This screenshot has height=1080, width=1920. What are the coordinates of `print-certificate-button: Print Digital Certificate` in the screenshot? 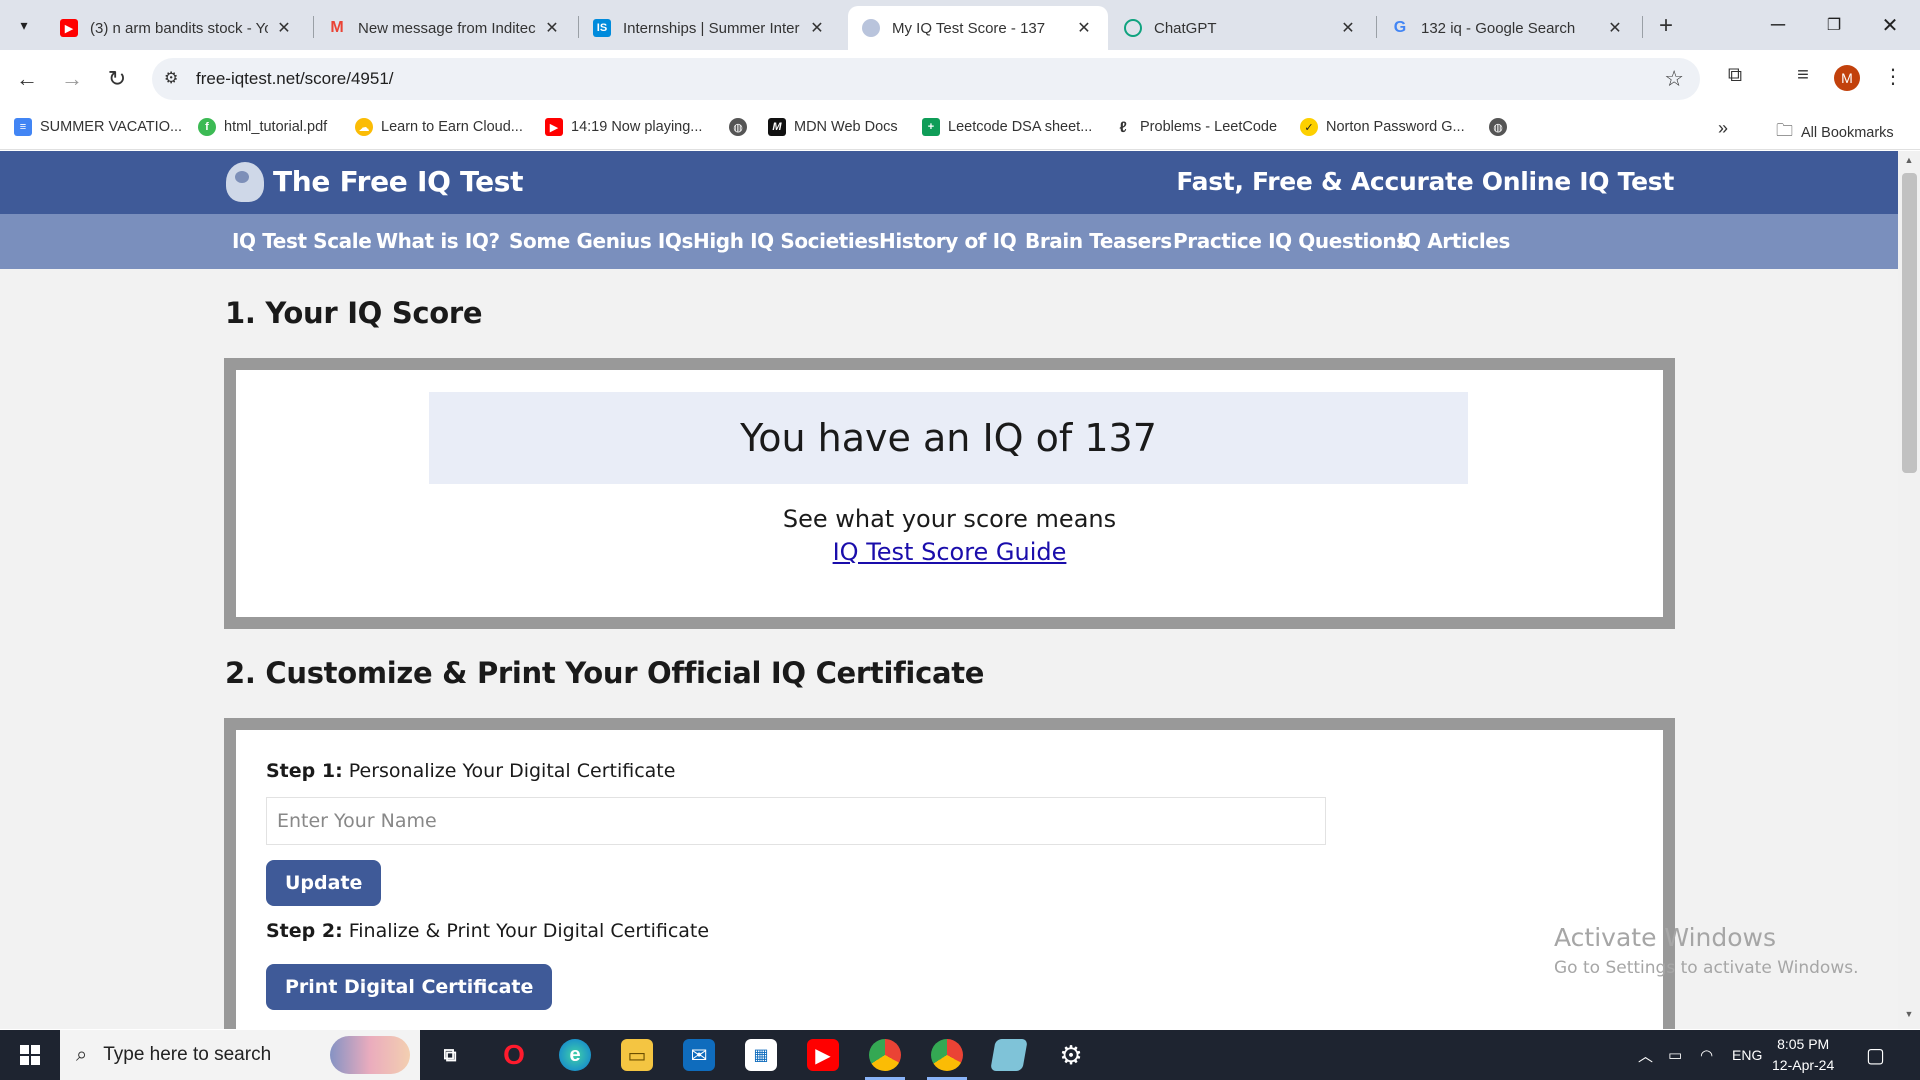 It's located at (409, 987).